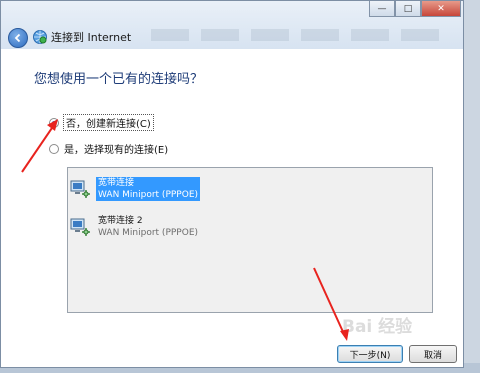 The image size is (480, 373). I want to click on window-title: 连接到 Internet, so click(91, 37).